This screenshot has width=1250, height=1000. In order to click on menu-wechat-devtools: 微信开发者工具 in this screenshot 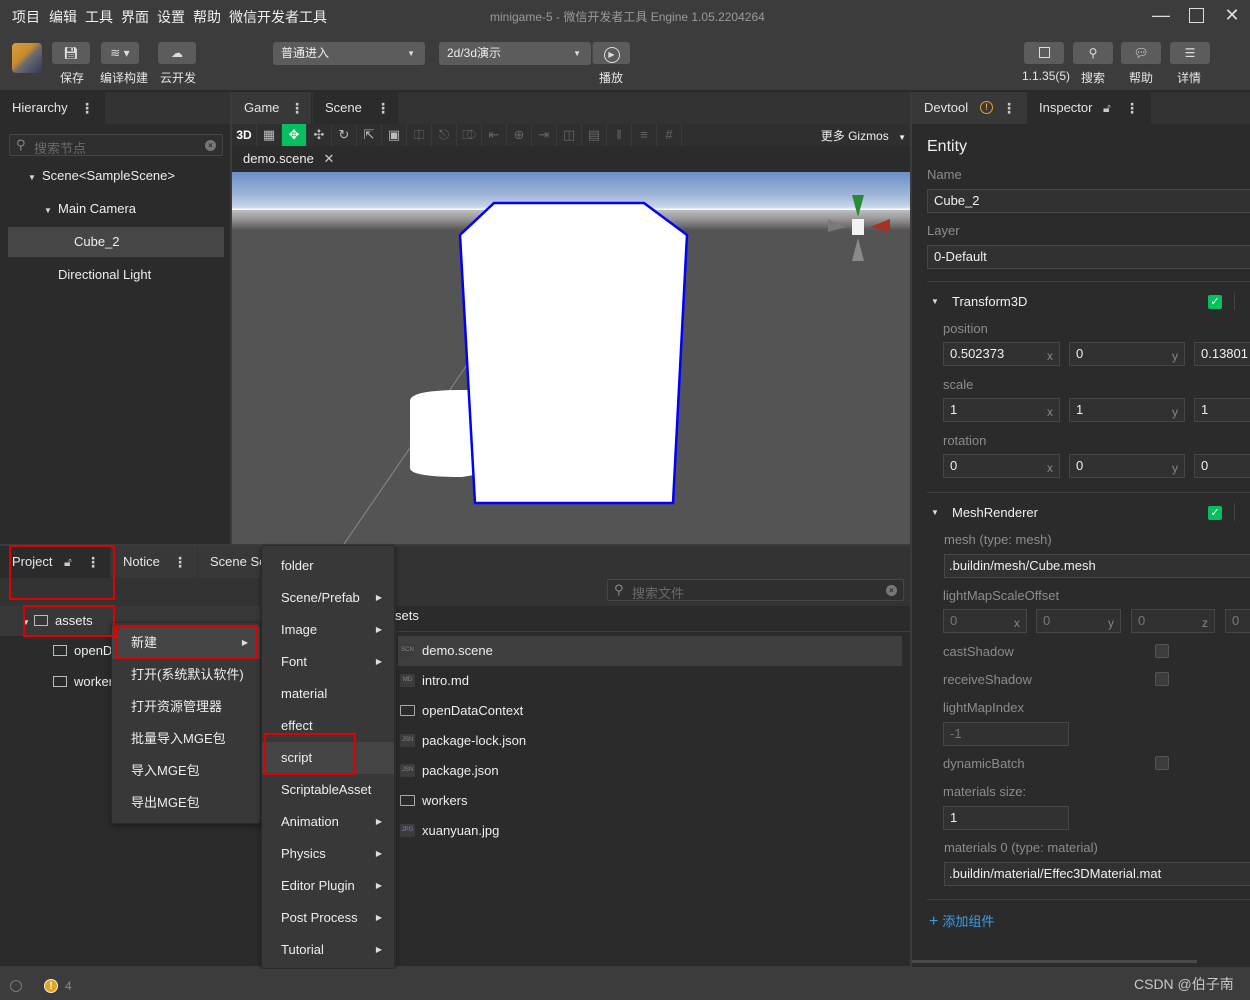, I will do `click(278, 17)`.